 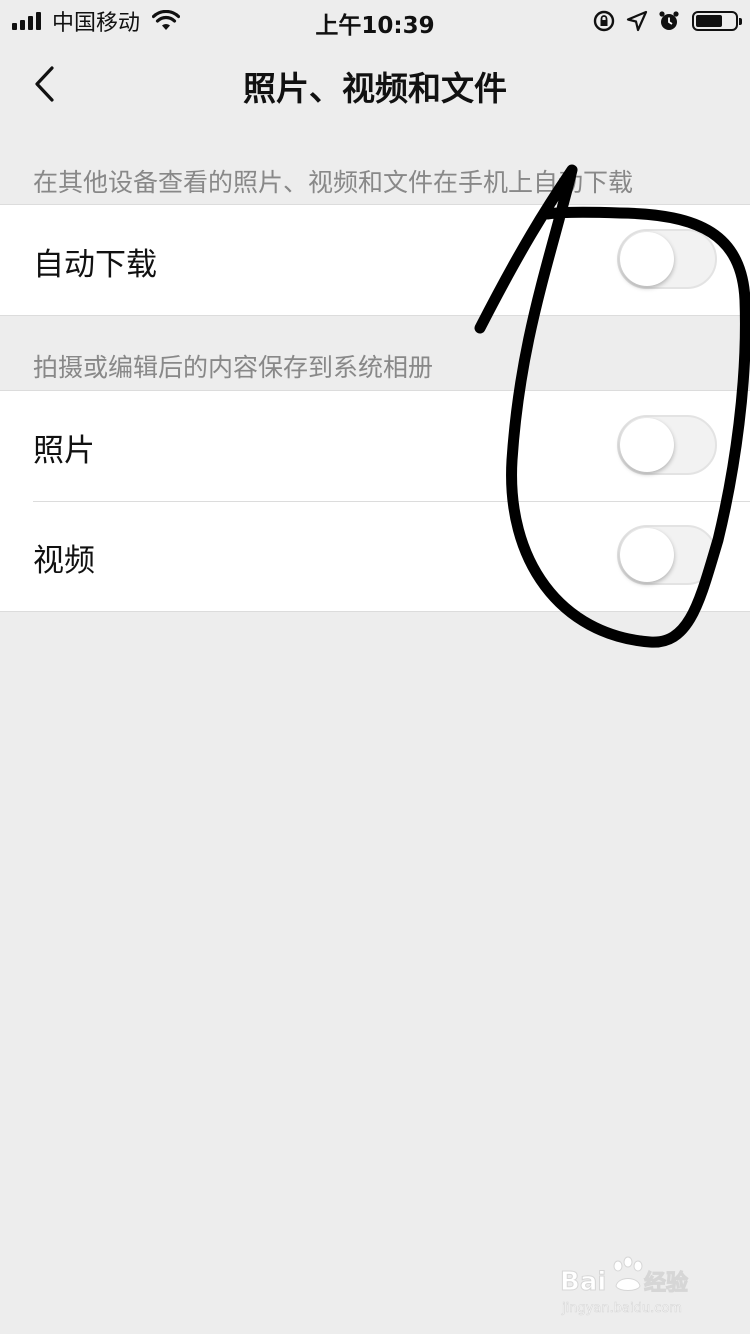 I want to click on status-right, so click(x=662, y=21).